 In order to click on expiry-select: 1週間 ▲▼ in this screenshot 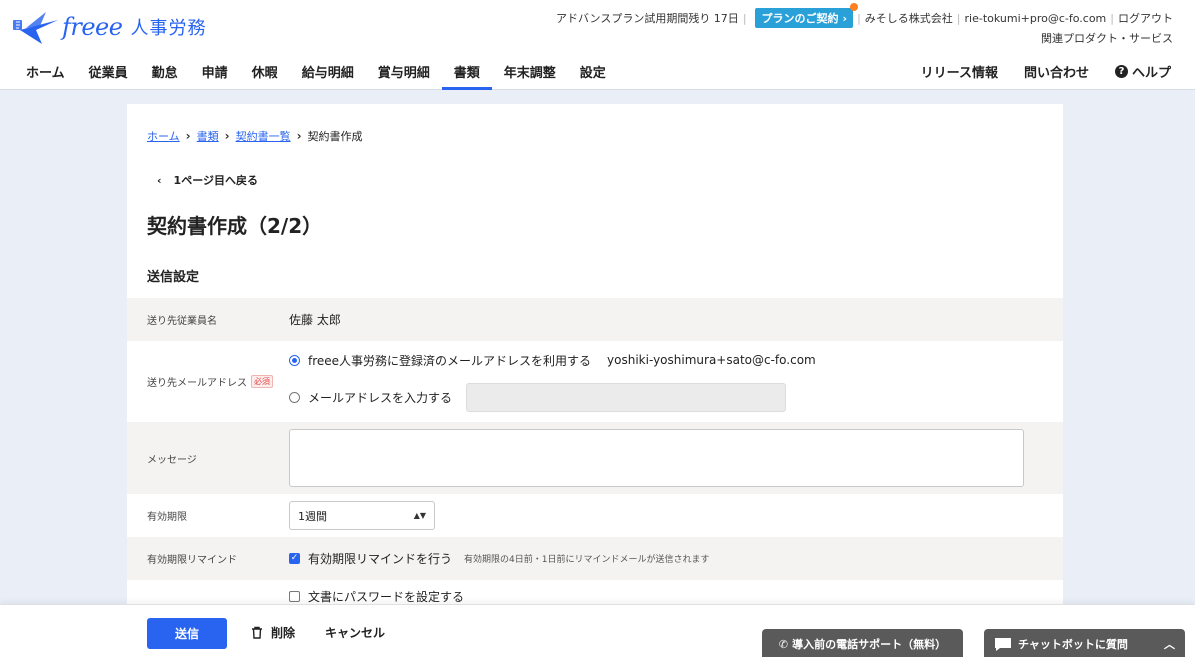, I will do `click(362, 515)`.